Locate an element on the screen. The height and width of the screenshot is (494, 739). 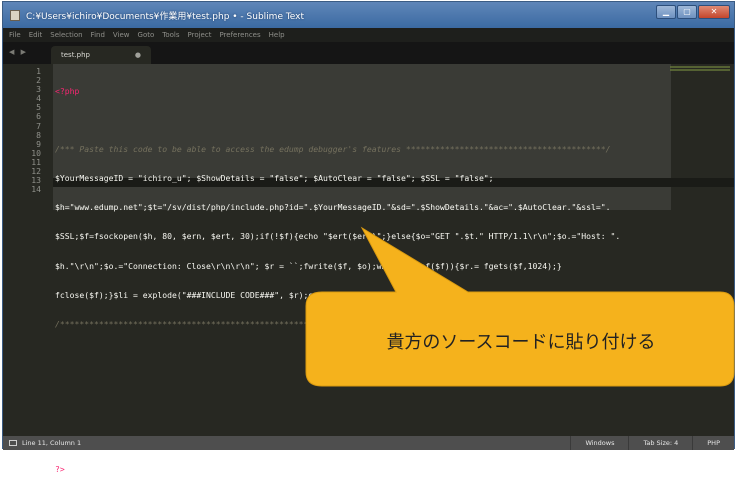
callout-text: 貴方のソースコードに貼り付ける is located at coordinates (521, 342).